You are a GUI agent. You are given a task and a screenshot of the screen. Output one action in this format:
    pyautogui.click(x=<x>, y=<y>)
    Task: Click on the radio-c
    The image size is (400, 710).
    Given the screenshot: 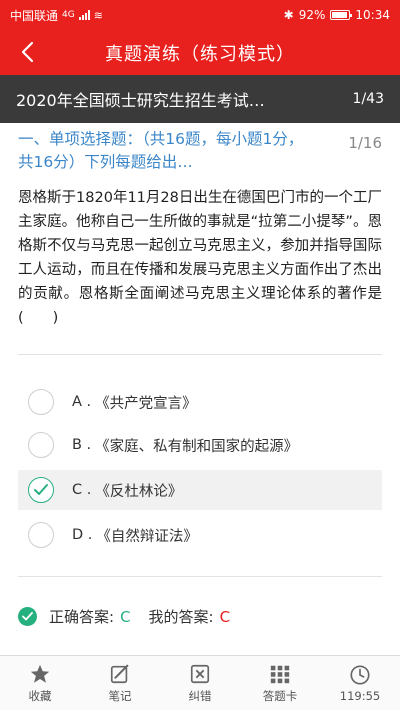 What is the action you would take?
    pyautogui.click(x=41, y=490)
    